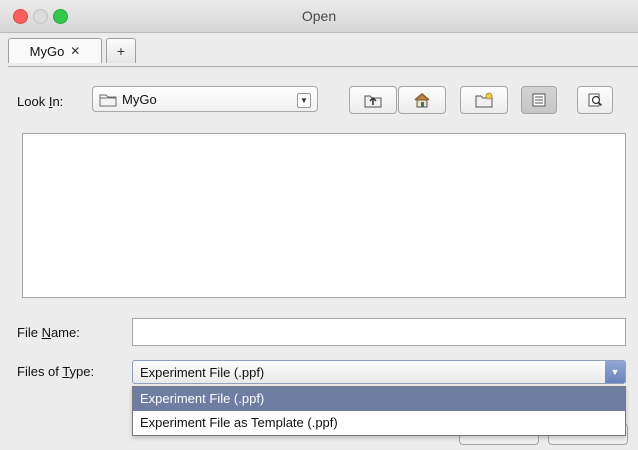  I want to click on look-in-value: MyGo, so click(139, 99).